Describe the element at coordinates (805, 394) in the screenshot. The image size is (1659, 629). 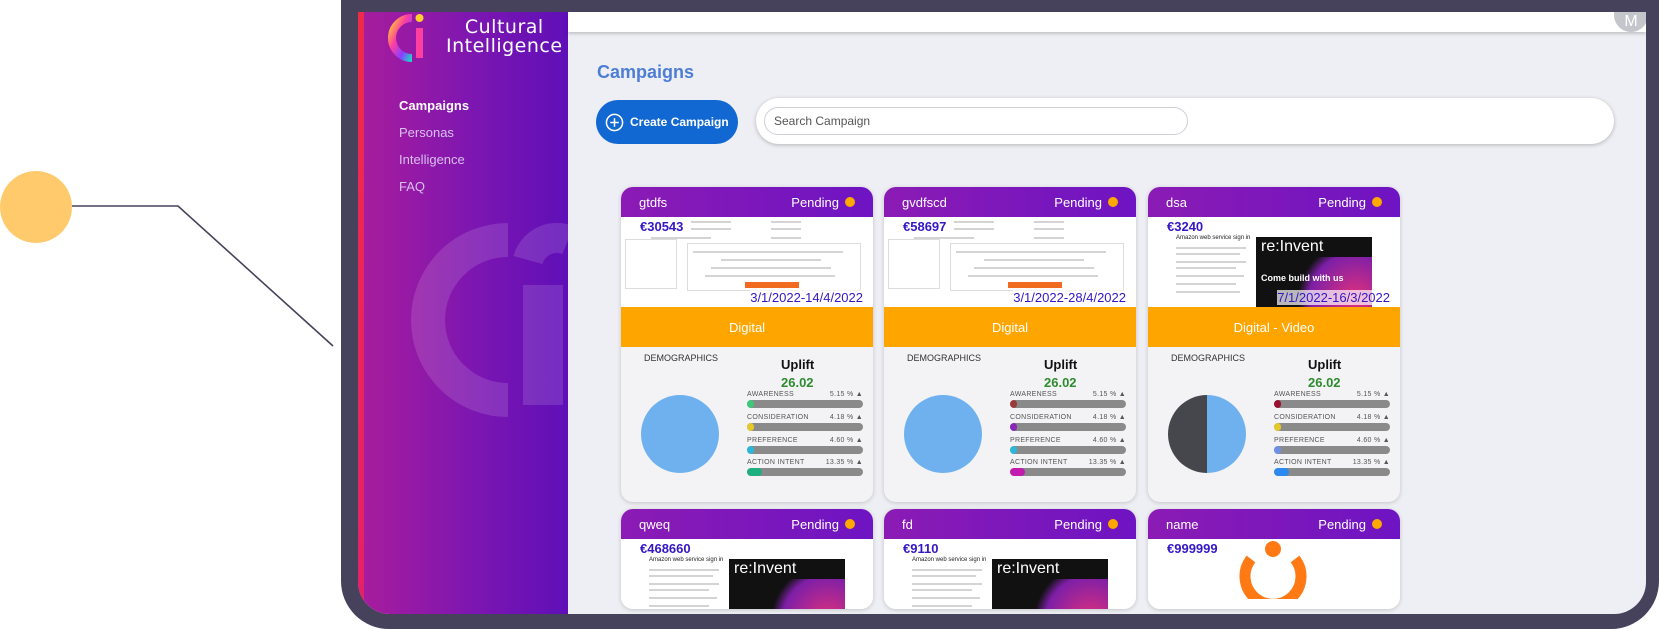
I see `metric-row: AWARENESS 5.15 % ▲` at that location.